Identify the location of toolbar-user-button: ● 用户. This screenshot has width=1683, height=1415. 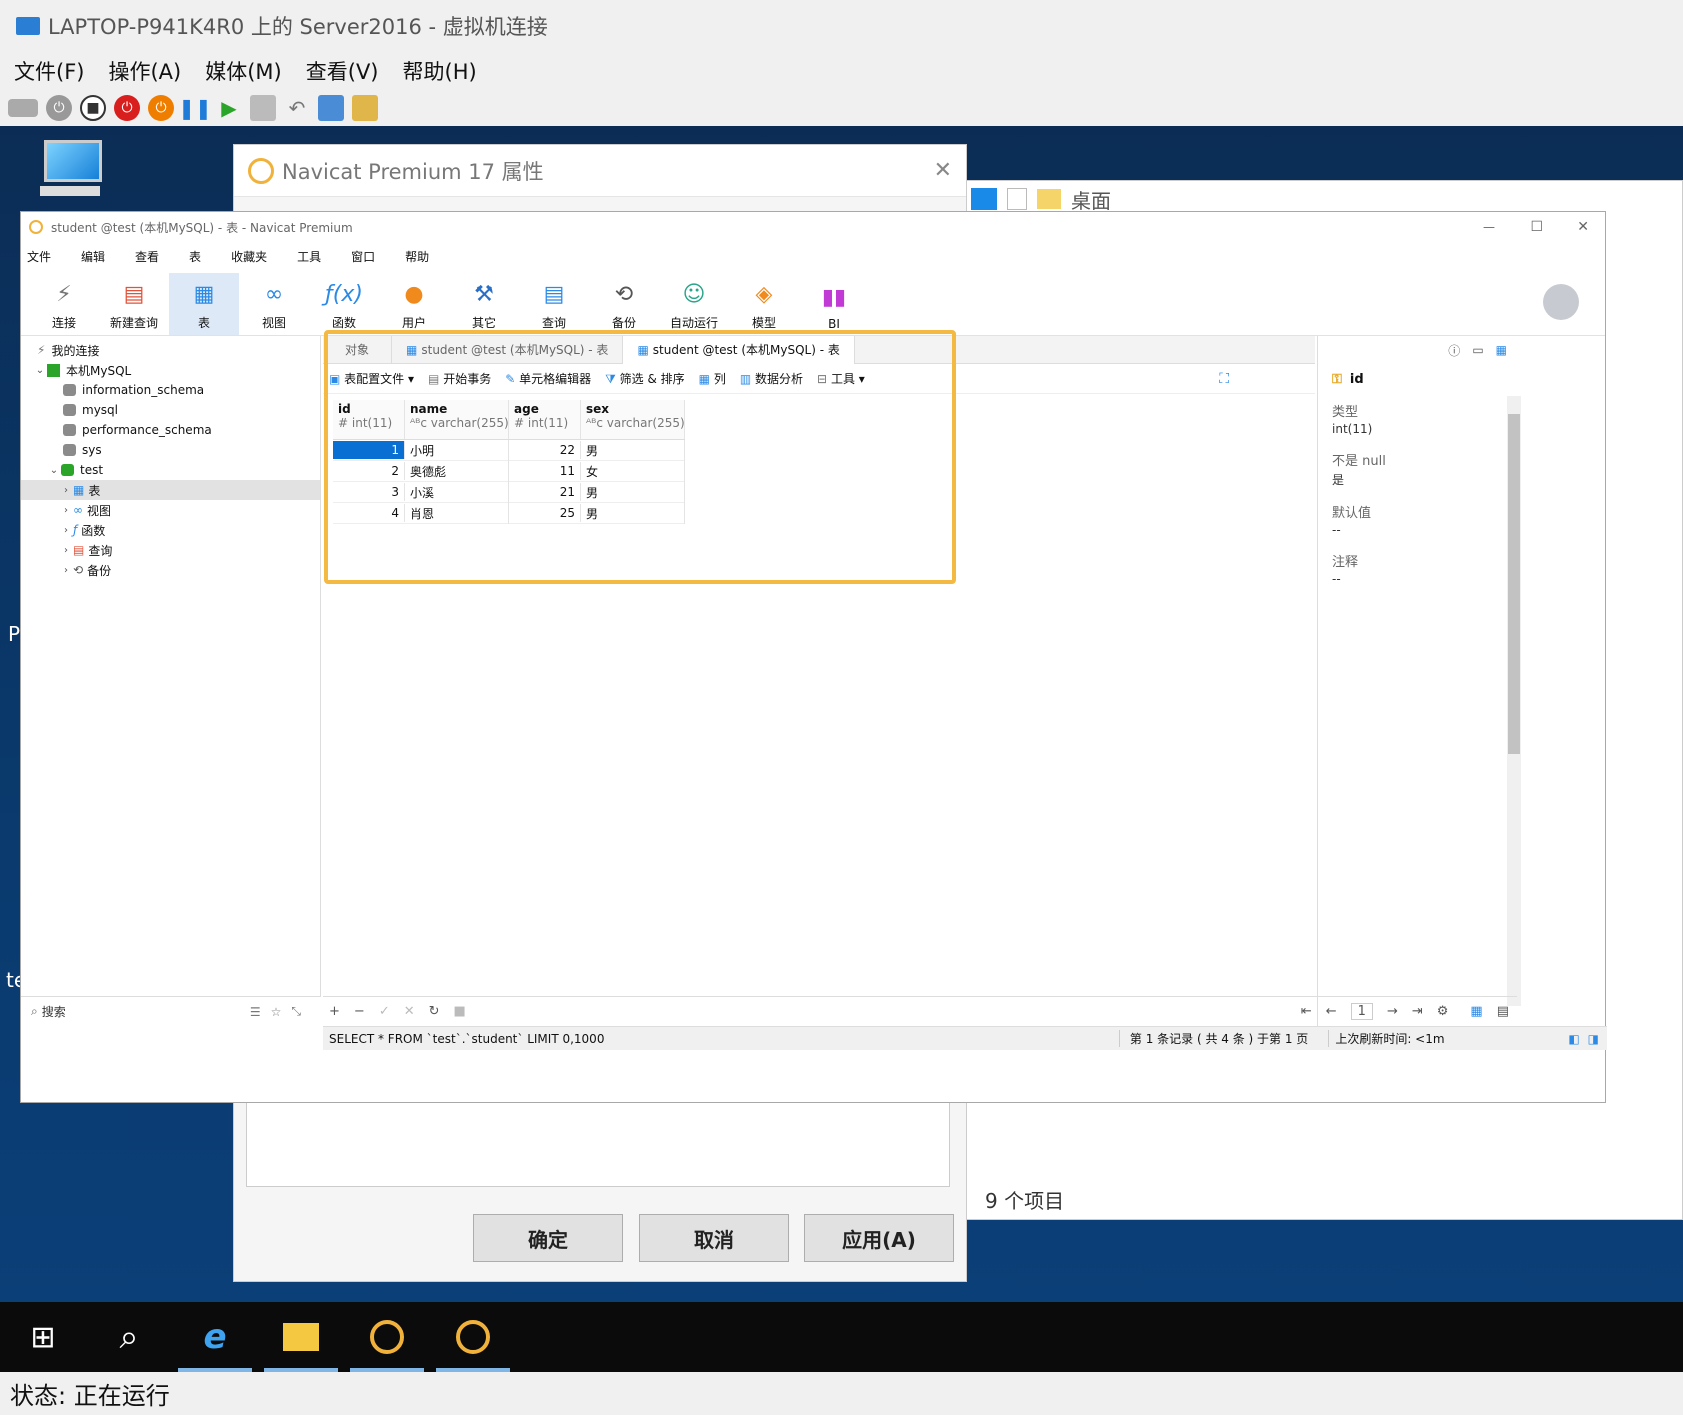
(414, 304).